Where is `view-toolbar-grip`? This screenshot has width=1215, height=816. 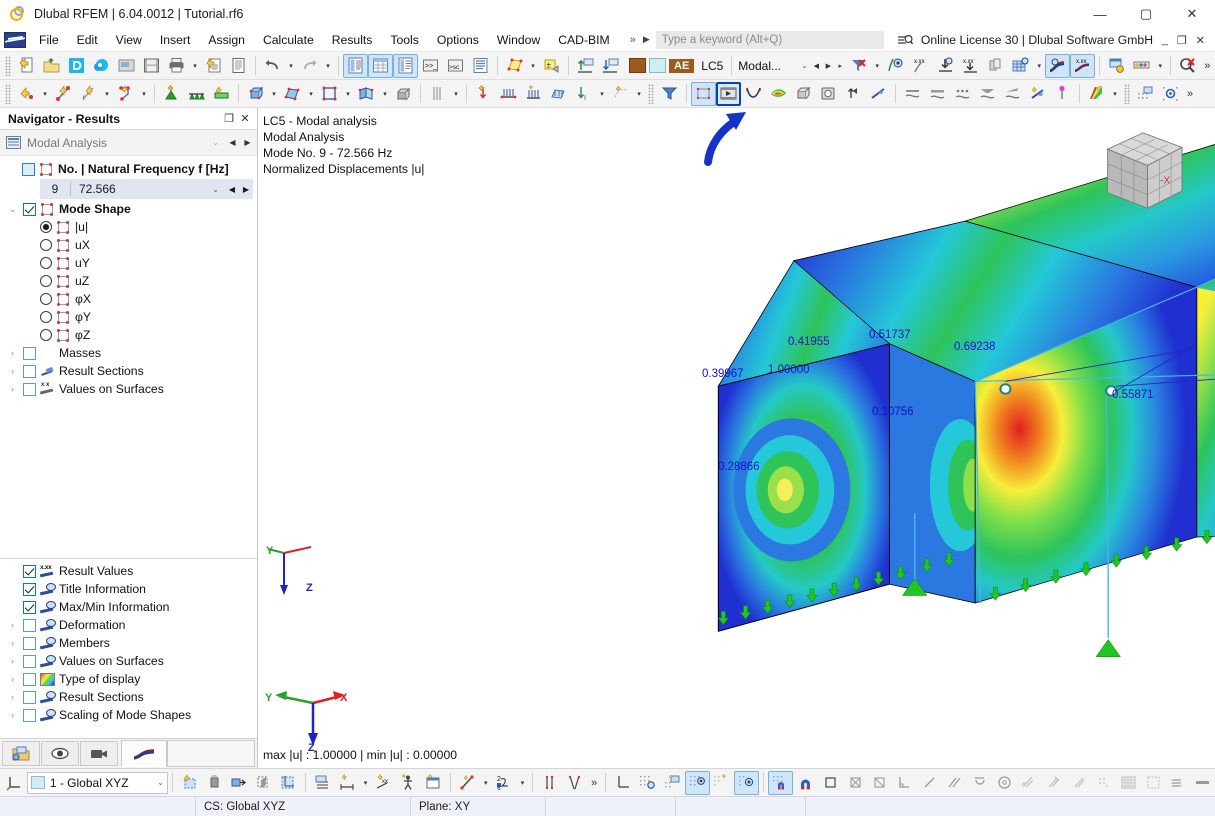
view-toolbar-grip is located at coordinates (1127, 93).